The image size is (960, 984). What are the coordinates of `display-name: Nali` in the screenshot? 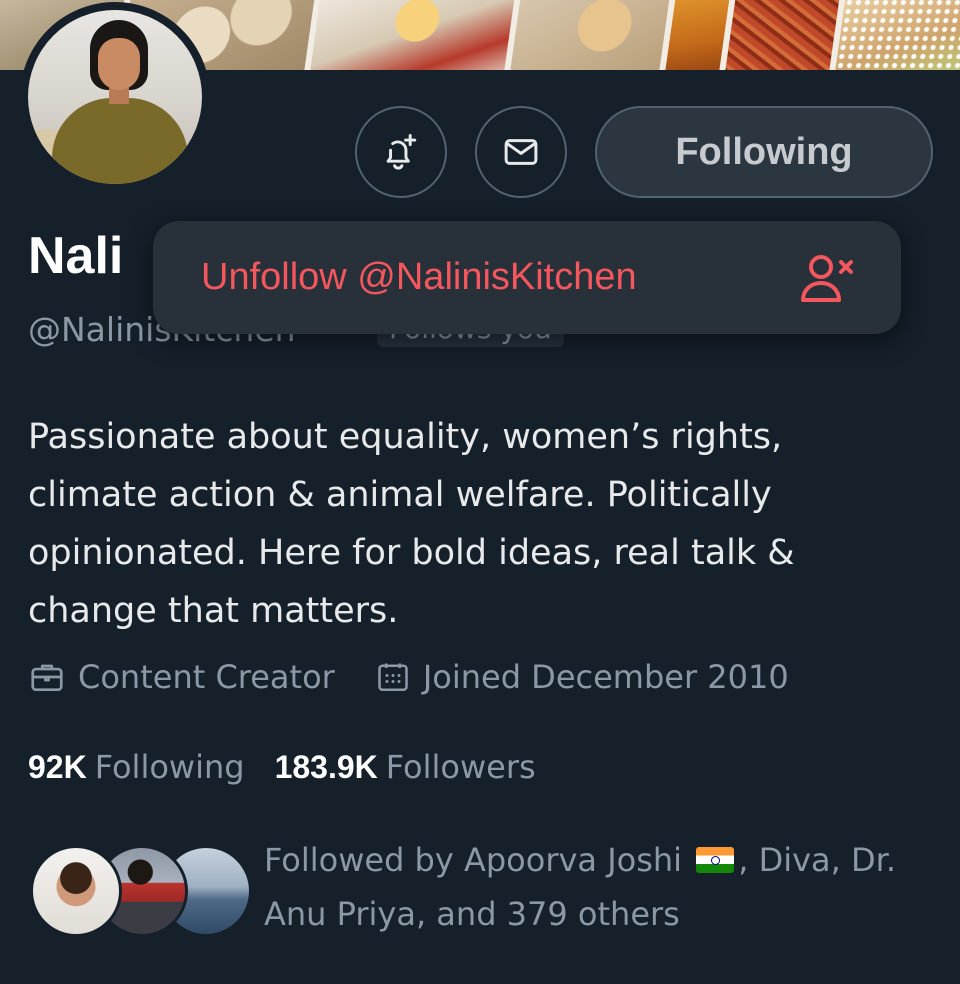 It's located at (76, 256).